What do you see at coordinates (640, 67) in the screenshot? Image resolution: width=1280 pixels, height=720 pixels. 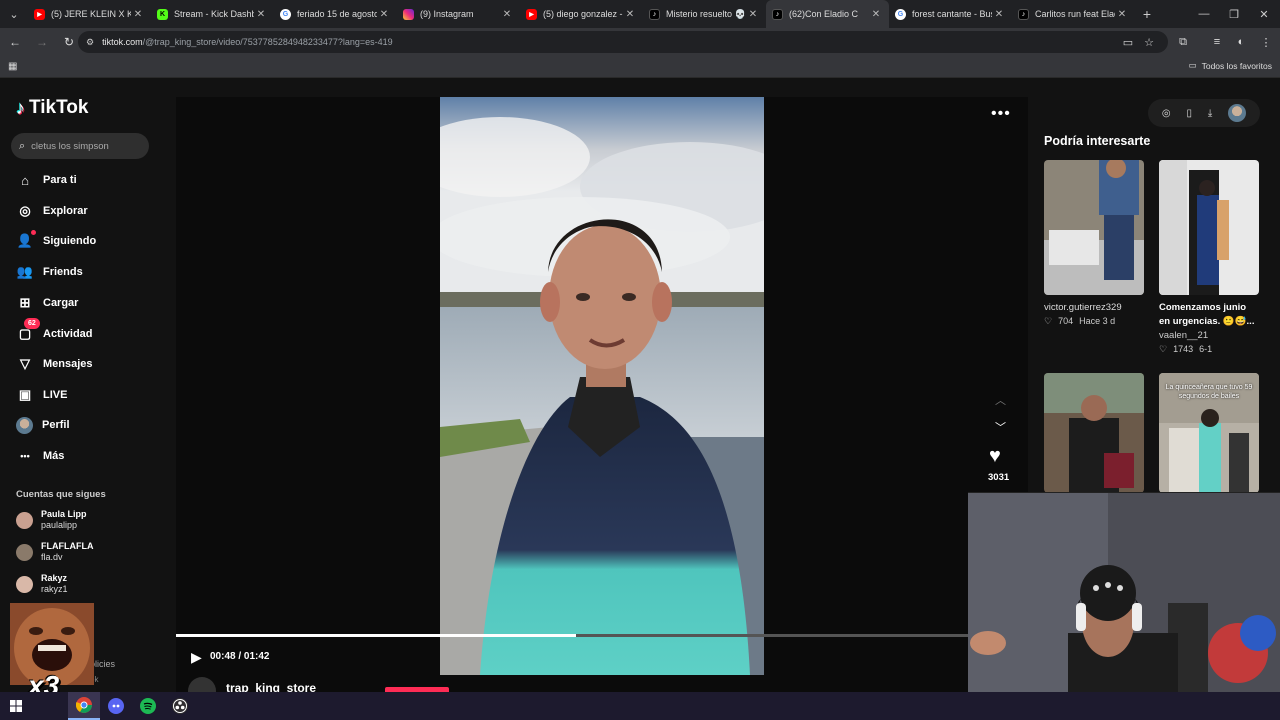 I see `bookmarks-bar: ▦ ▭ Todos los favoritos` at bounding box center [640, 67].